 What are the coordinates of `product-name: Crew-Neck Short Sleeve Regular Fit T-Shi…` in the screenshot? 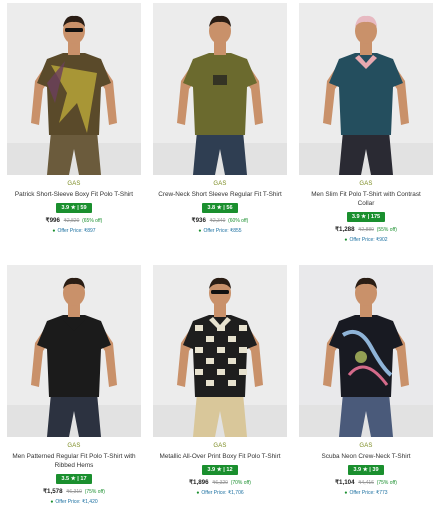 It's located at (220, 194).